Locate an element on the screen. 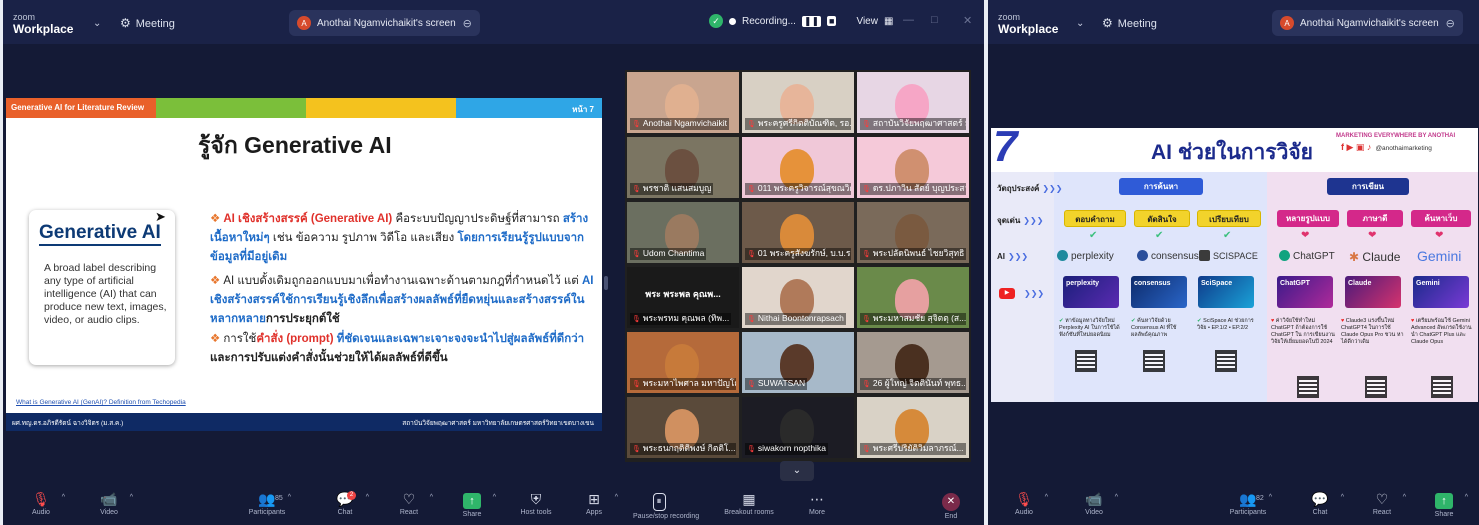 The image size is (1479, 525). maximize-icon: □ is located at coordinates (934, 20).